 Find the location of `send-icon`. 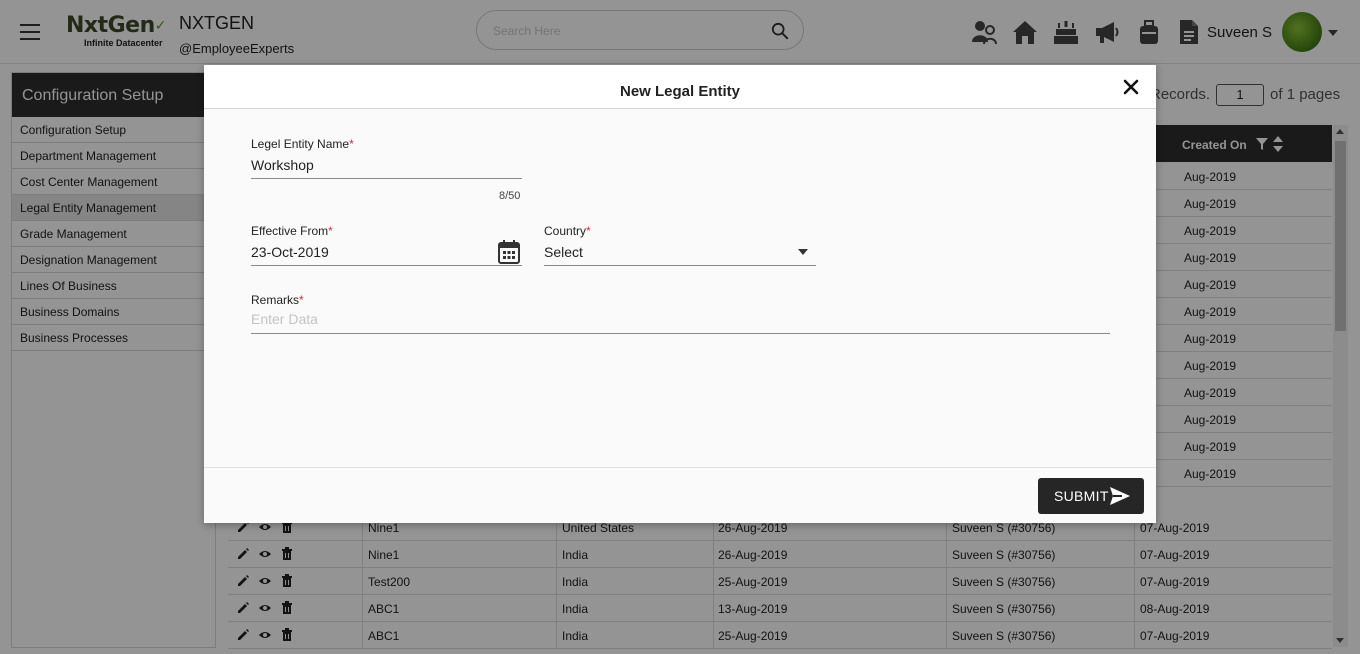

send-icon is located at coordinates (1120, 496).